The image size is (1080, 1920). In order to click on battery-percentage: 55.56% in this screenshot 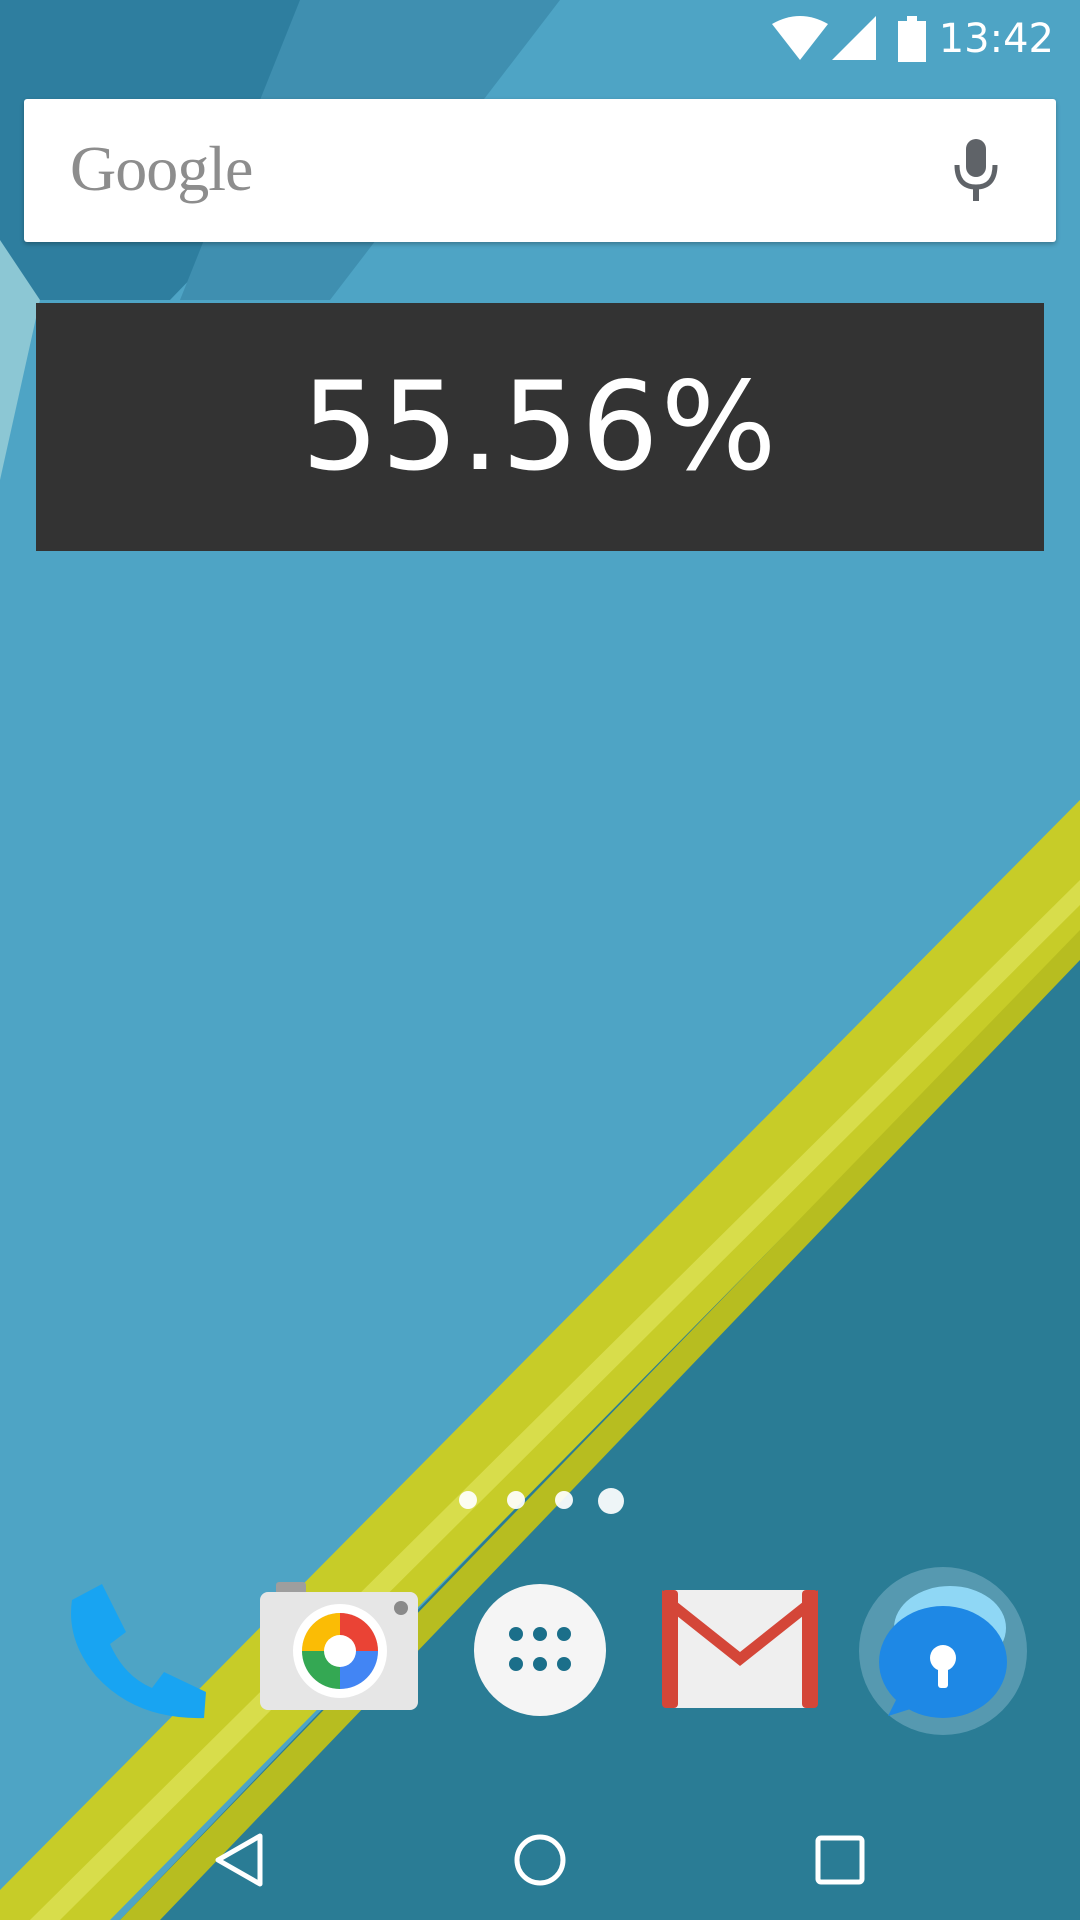, I will do `click(540, 427)`.